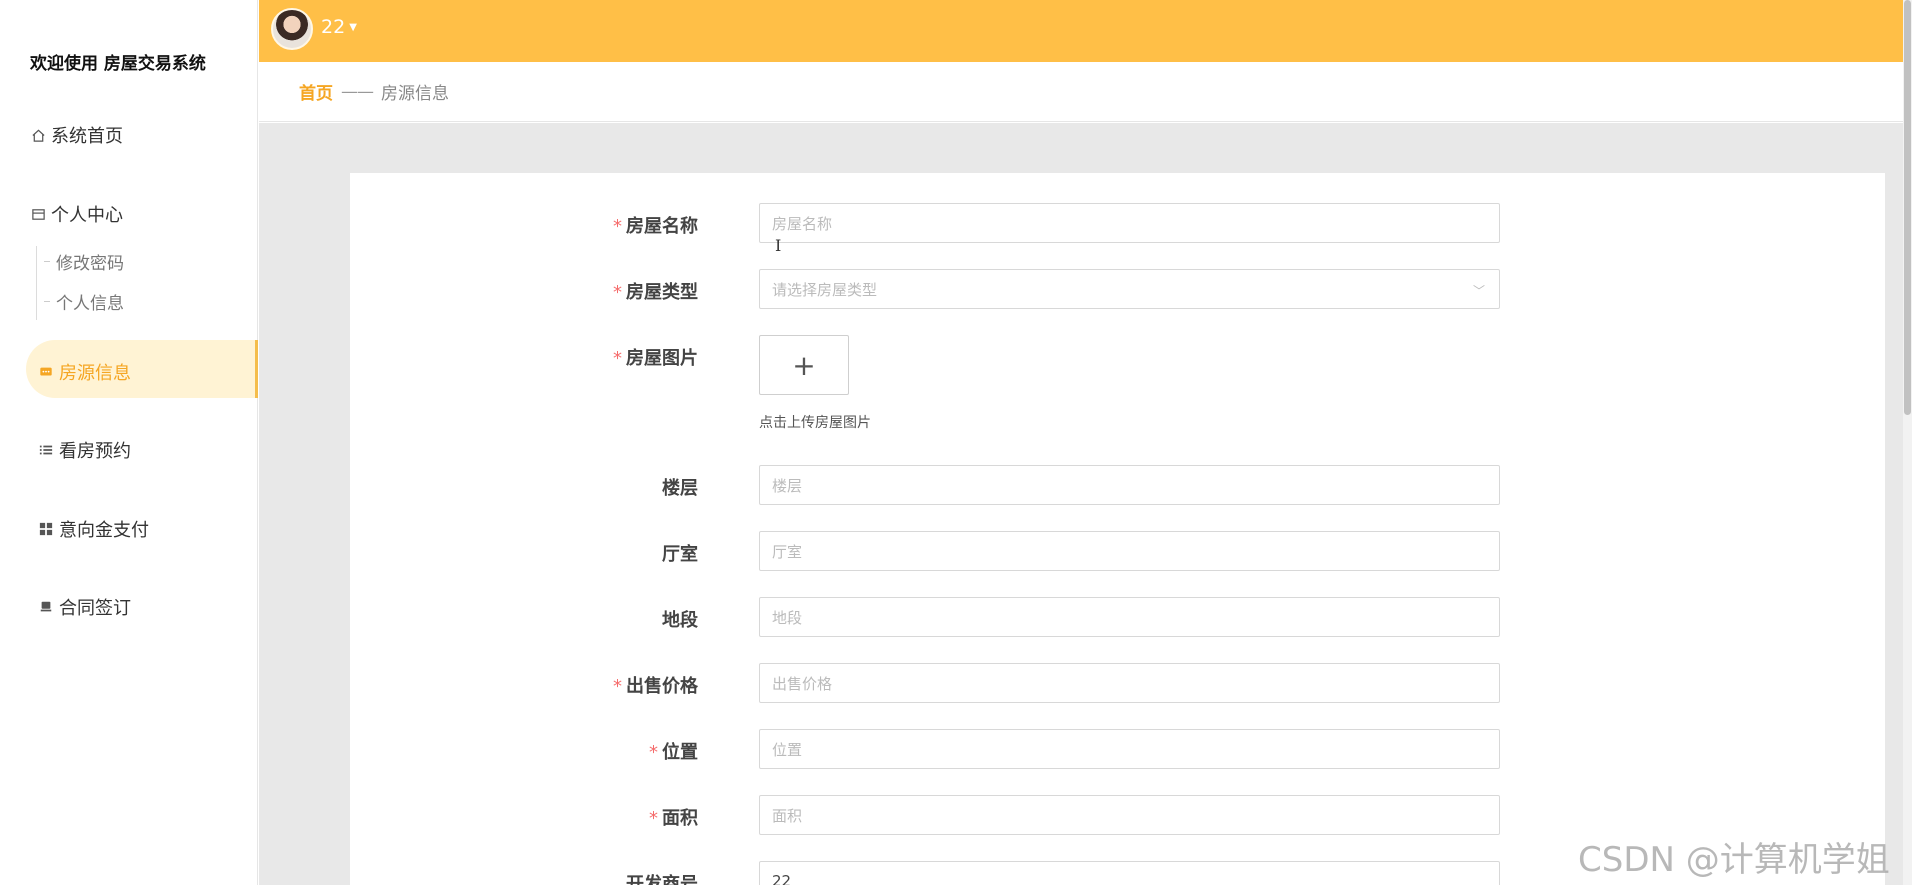 The image size is (1912, 885). I want to click on house-name-input: 房屋名称, so click(1129, 223).